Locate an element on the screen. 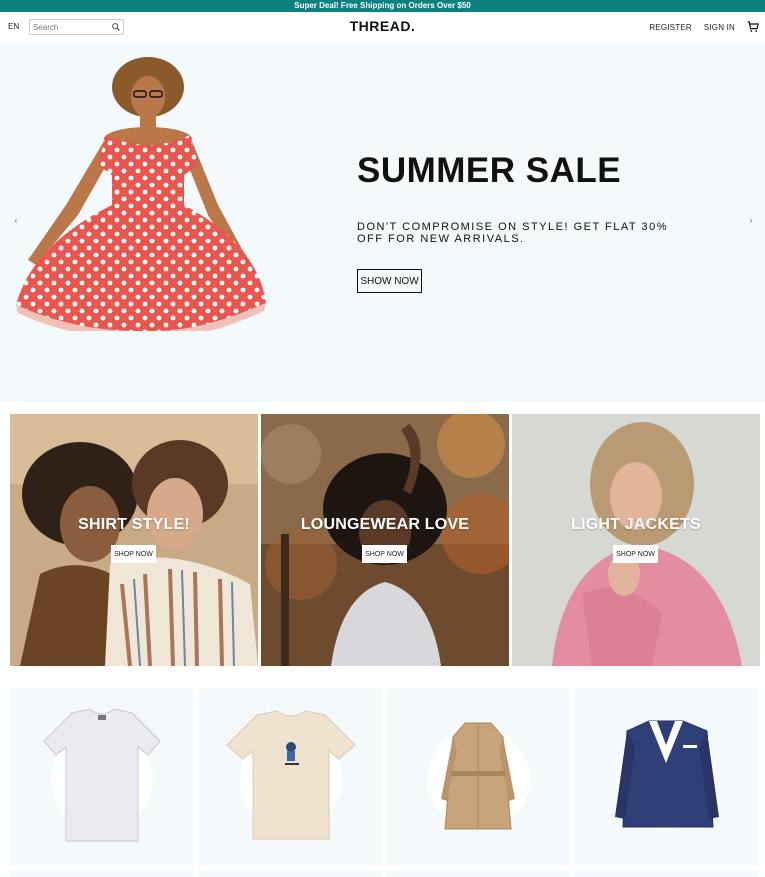  category-tile-light-jackets: LIGHT JACKETS SHOP NOW is located at coordinates (636, 540).